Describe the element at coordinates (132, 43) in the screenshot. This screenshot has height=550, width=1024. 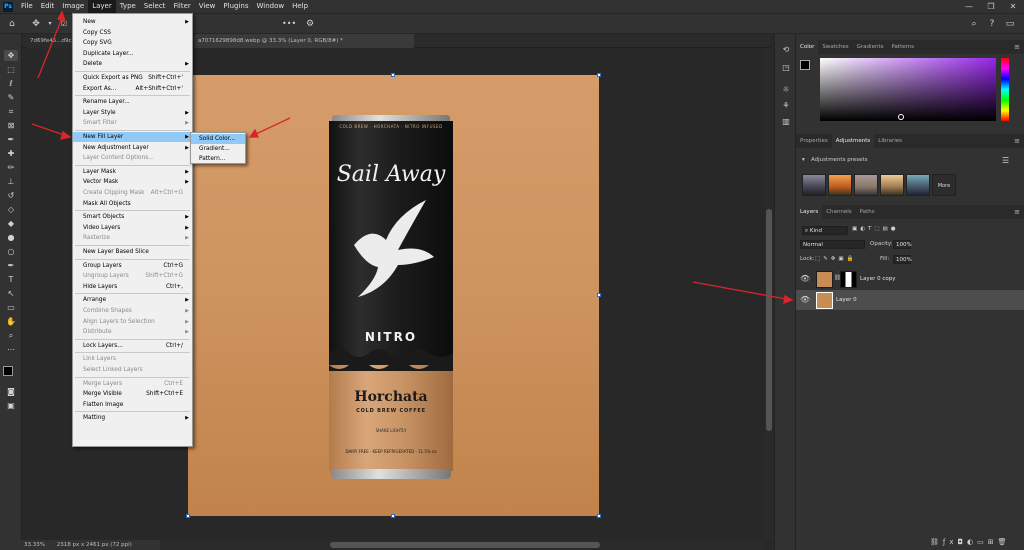
I see `menu-item-copy-svg: Copy SVG` at that location.